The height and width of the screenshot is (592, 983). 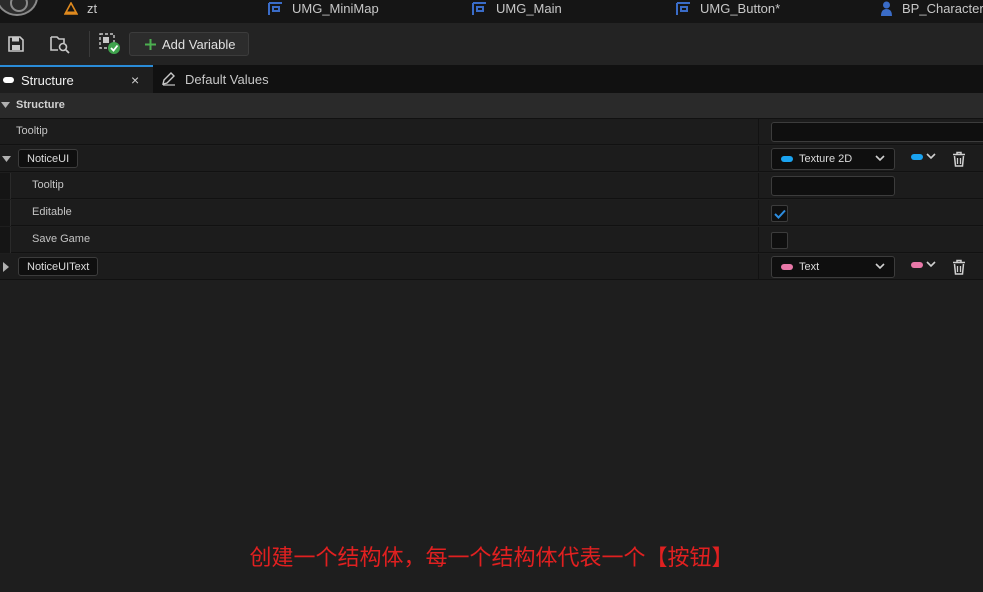 I want to click on doc-tab-umg-main: UMG_Main, so click(x=517, y=8).